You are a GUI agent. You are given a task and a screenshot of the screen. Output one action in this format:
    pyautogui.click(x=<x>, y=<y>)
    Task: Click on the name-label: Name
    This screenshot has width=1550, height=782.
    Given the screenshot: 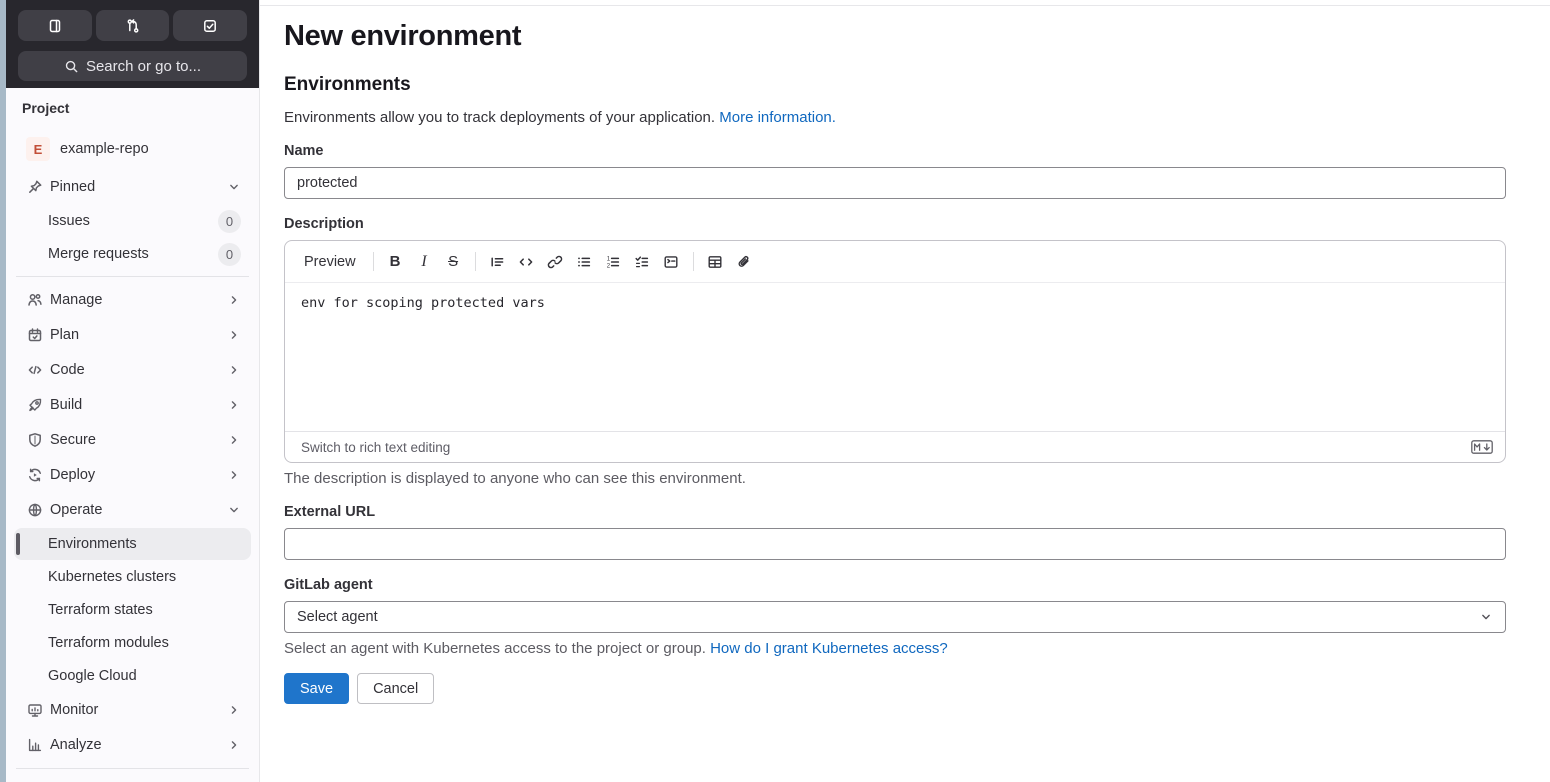 What is the action you would take?
    pyautogui.click(x=304, y=151)
    